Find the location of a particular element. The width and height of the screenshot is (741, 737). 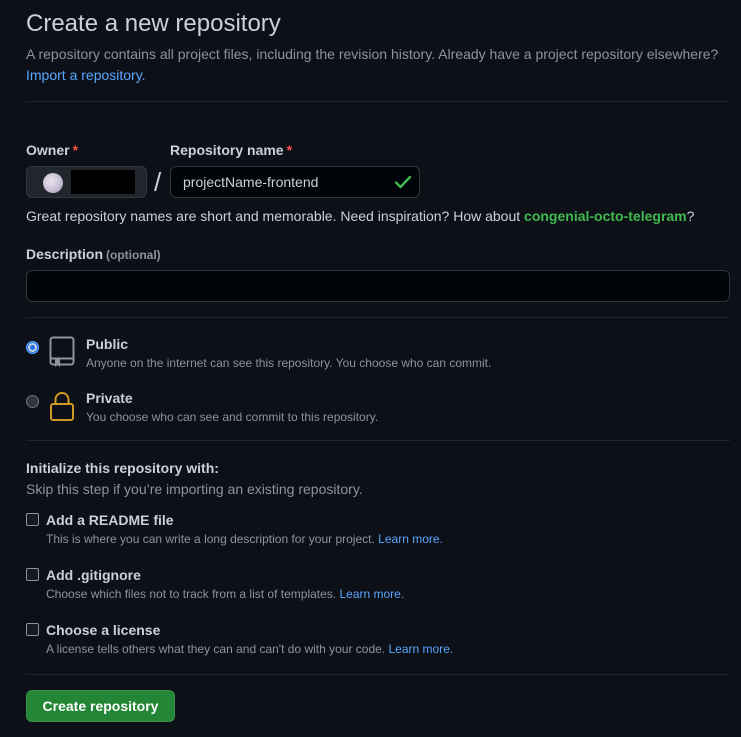

description-label: Description (optional) is located at coordinates (93, 254).